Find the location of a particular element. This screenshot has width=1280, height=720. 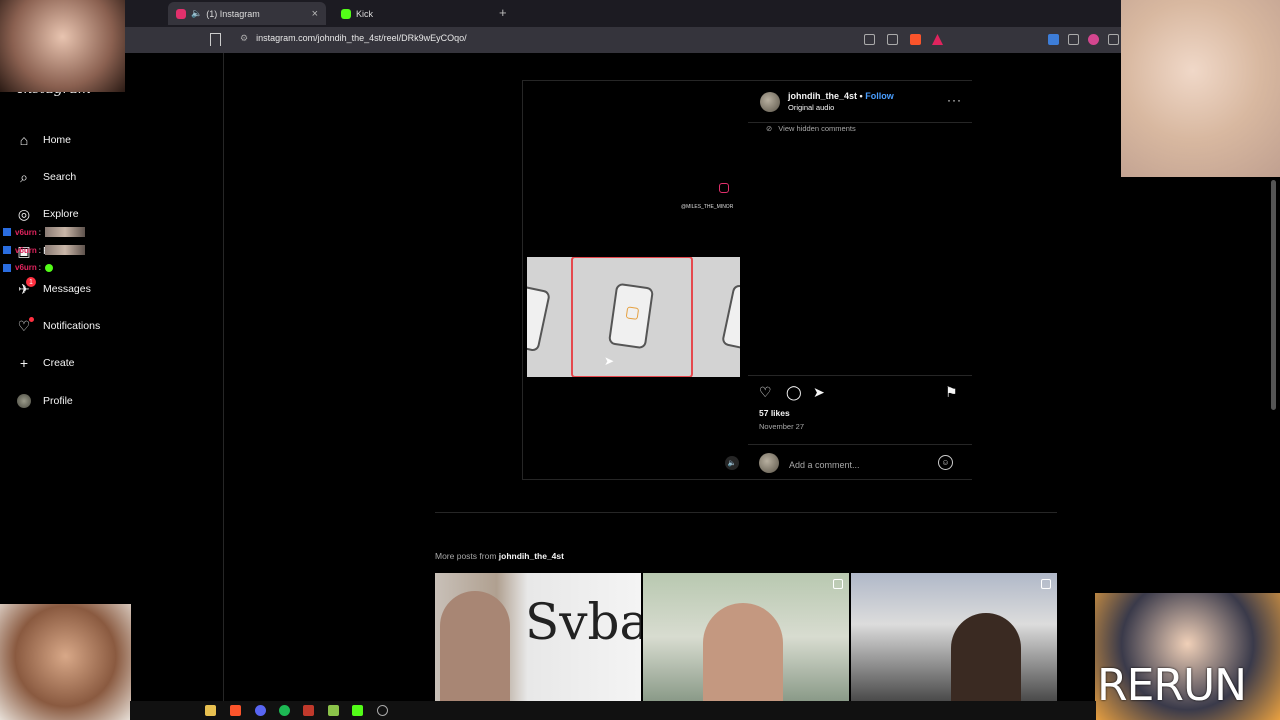

download-icon is located at coordinates (1053, 39).